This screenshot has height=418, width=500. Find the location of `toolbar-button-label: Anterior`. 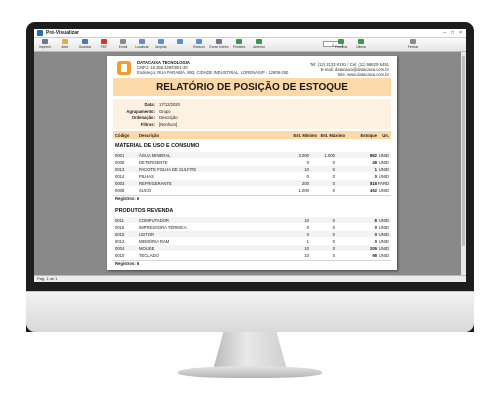

toolbar-button-label: Anterior is located at coordinates (259, 47).